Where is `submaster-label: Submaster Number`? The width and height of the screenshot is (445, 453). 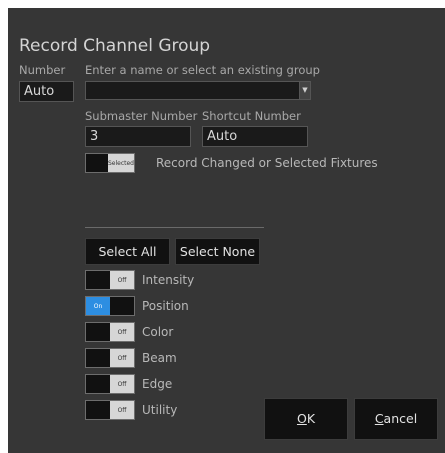
submaster-label: Submaster Number is located at coordinates (141, 116).